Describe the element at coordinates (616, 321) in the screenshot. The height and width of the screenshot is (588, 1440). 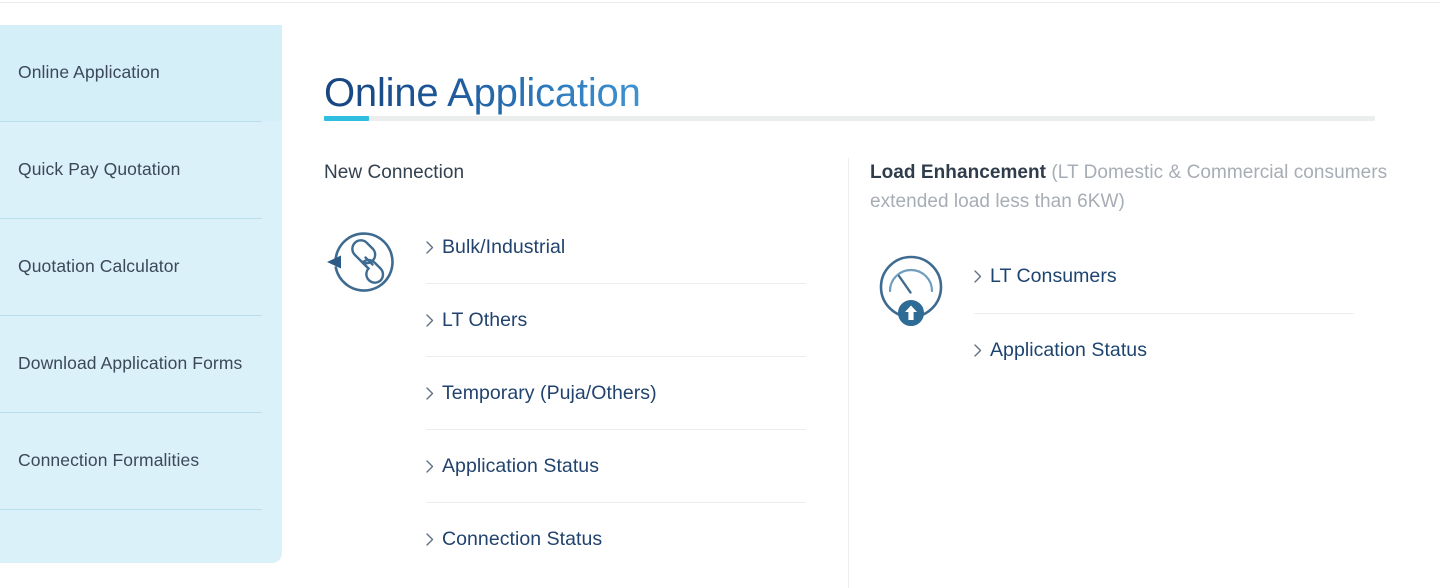
I see `link-lt-others: LT Others` at that location.